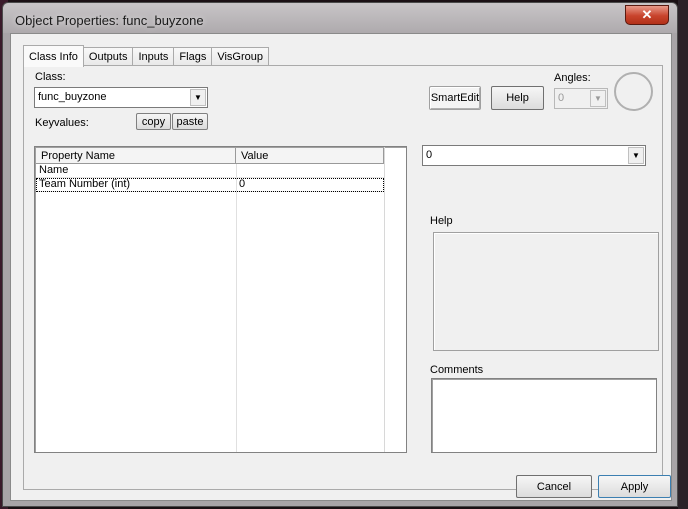 The width and height of the screenshot is (688, 509). Describe the element at coordinates (310, 170) in the screenshot. I see `property-value` at that location.